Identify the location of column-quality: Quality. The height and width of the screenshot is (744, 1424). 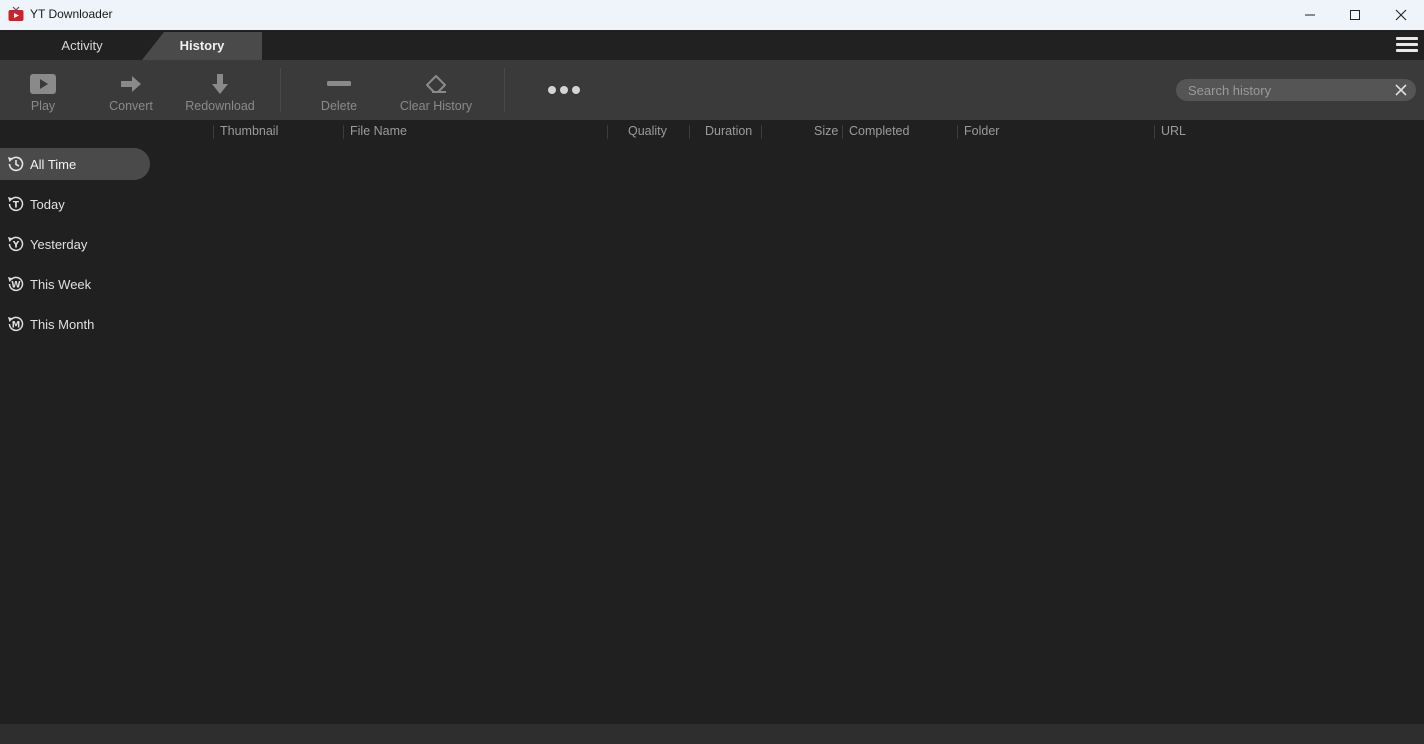
(647, 131).